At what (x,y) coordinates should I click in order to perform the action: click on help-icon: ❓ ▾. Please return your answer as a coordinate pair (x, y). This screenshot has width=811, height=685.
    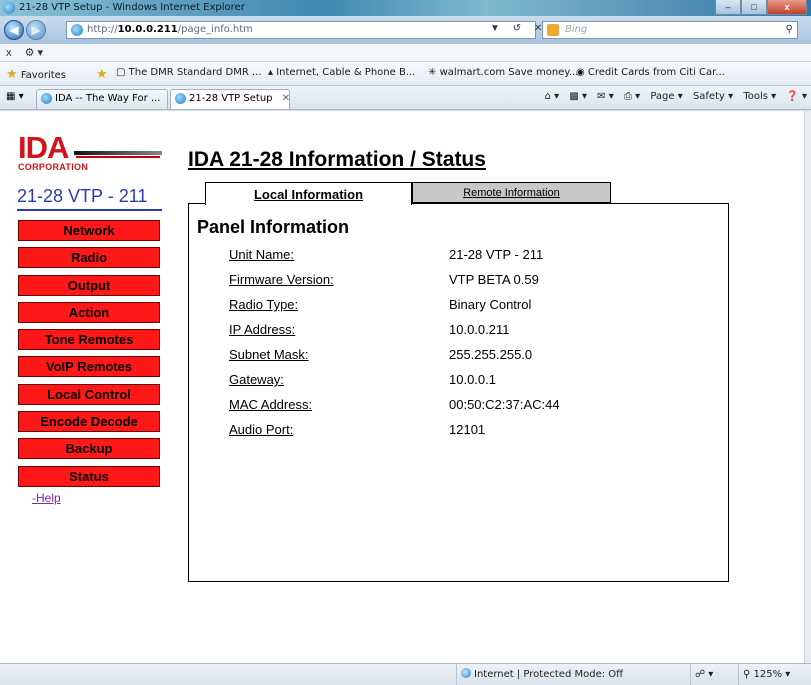
    Looking at the image, I should click on (796, 96).